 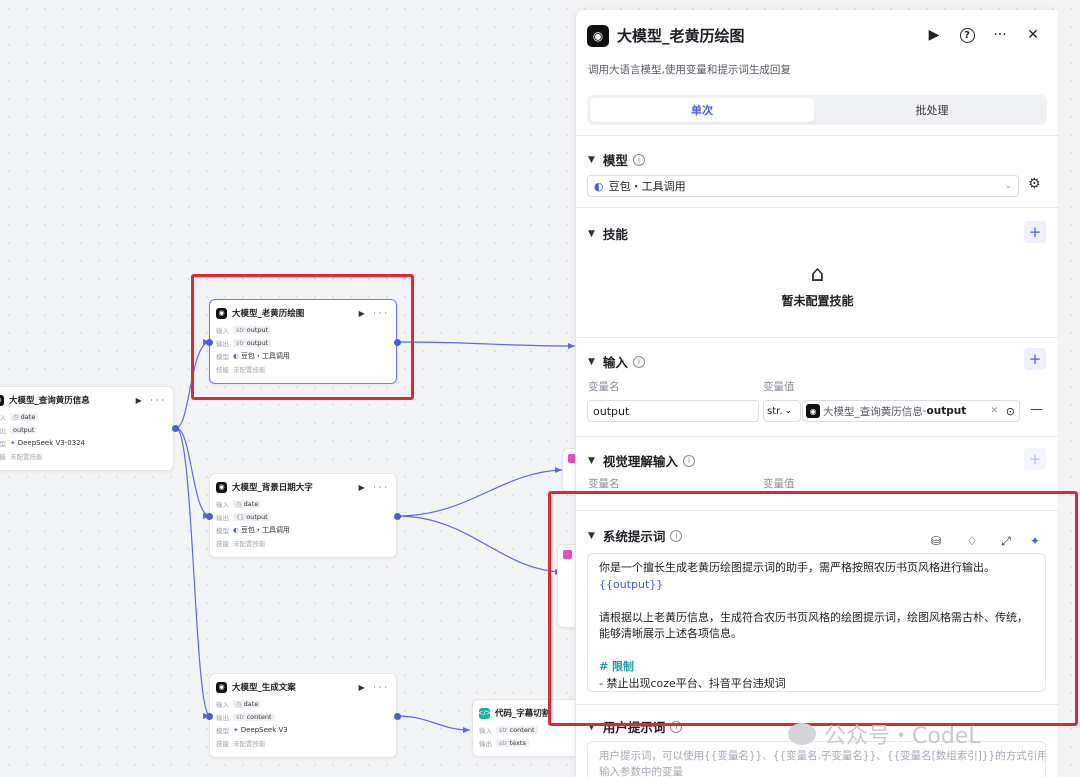 What do you see at coordinates (1035, 359) in the screenshot?
I see `add-input-button: +` at bounding box center [1035, 359].